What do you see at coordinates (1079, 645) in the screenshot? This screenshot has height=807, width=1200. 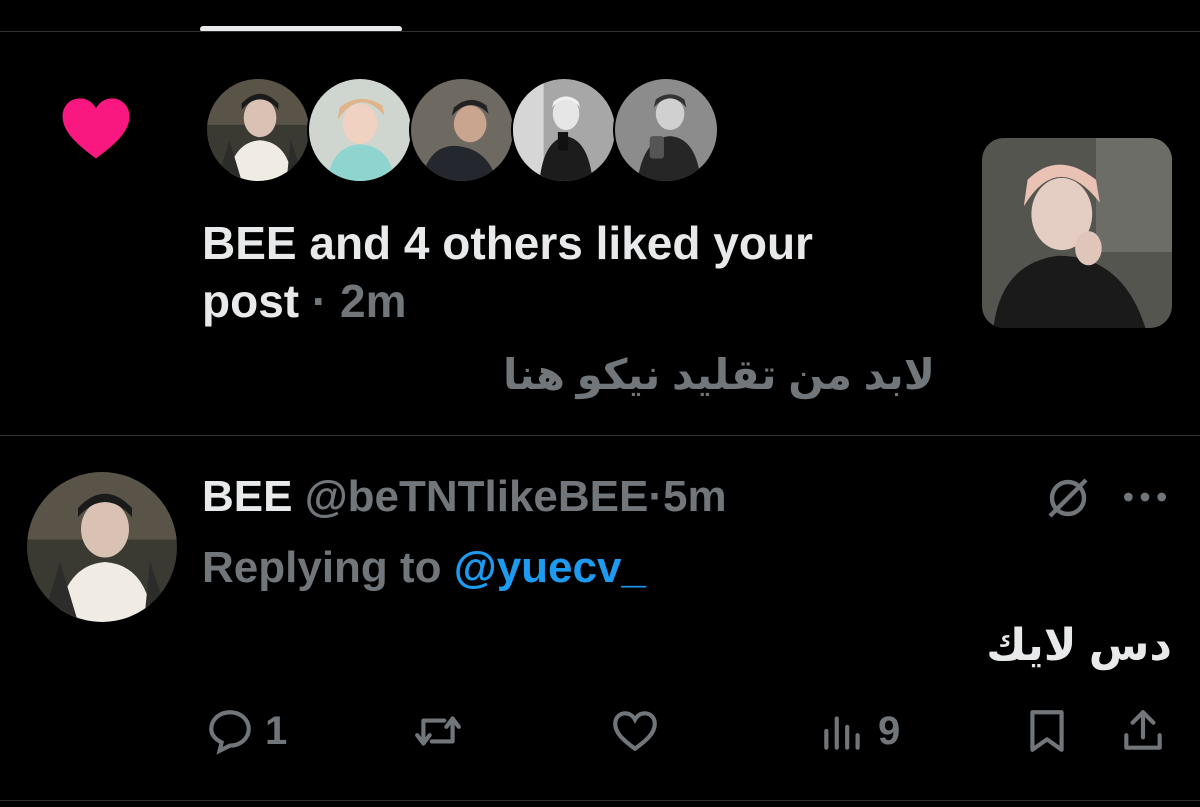 I see `reply-text: دس لايك` at bounding box center [1079, 645].